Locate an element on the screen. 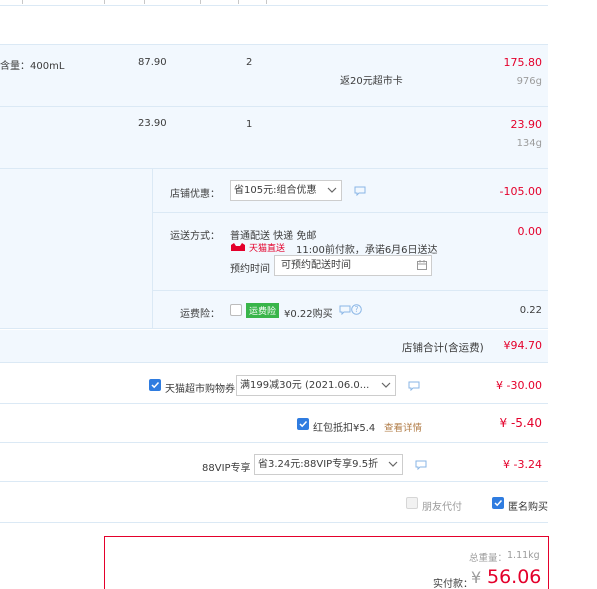 The image size is (597, 589). coupon-checkbox is located at coordinates (155, 385).